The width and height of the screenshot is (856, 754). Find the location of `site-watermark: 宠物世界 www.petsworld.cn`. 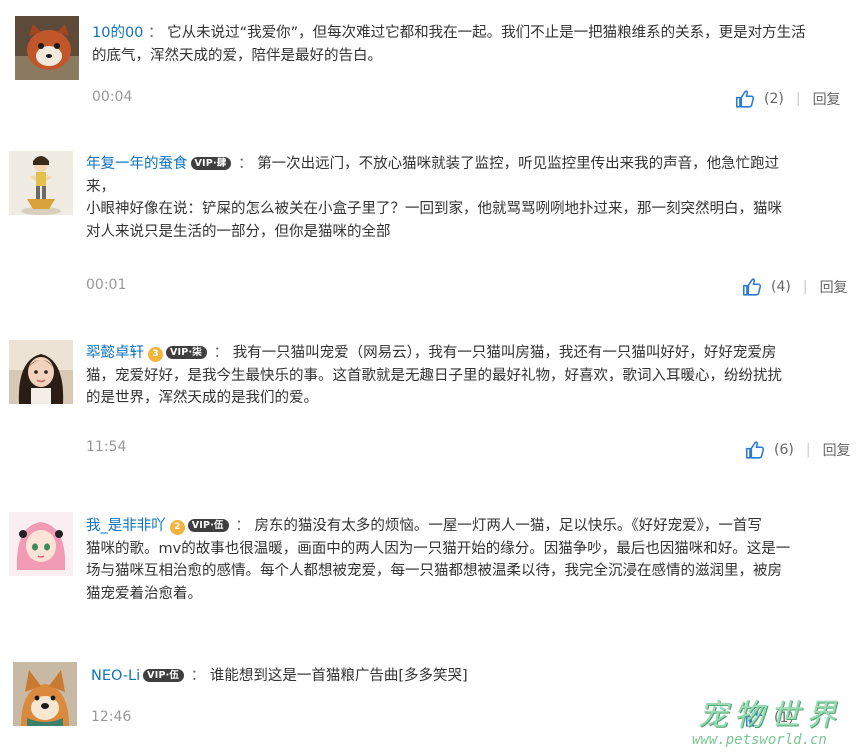

site-watermark: 宠物世界 www.petsworld.cn is located at coordinates (774, 722).